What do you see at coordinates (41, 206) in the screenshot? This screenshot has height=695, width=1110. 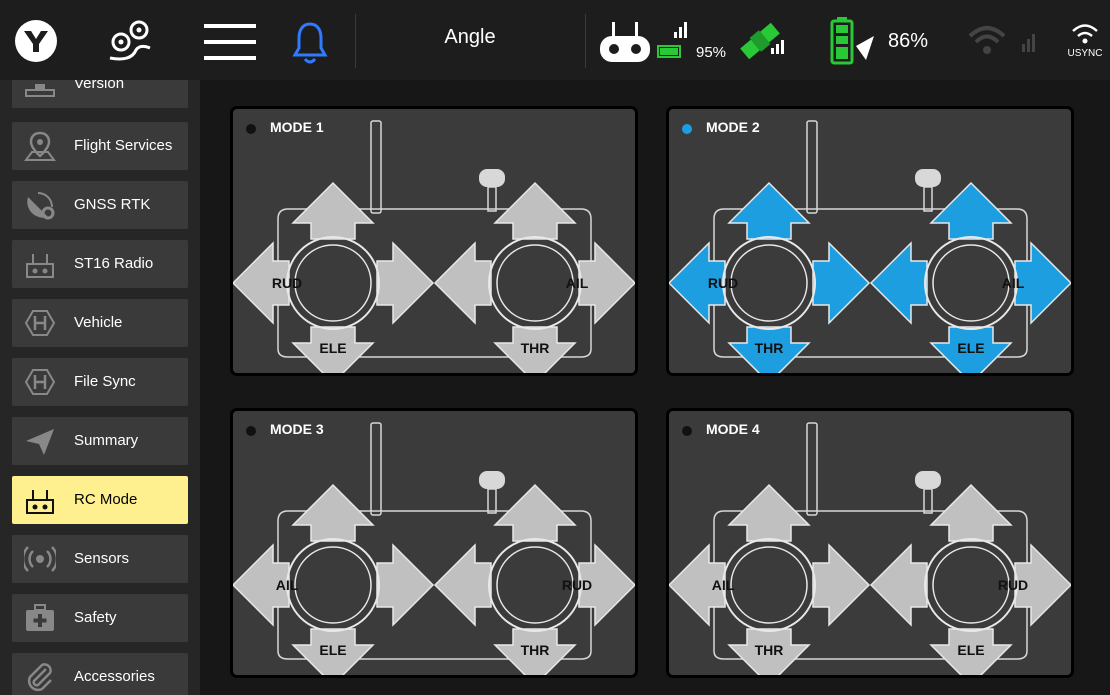 I see `satellite-gear-icon` at bounding box center [41, 206].